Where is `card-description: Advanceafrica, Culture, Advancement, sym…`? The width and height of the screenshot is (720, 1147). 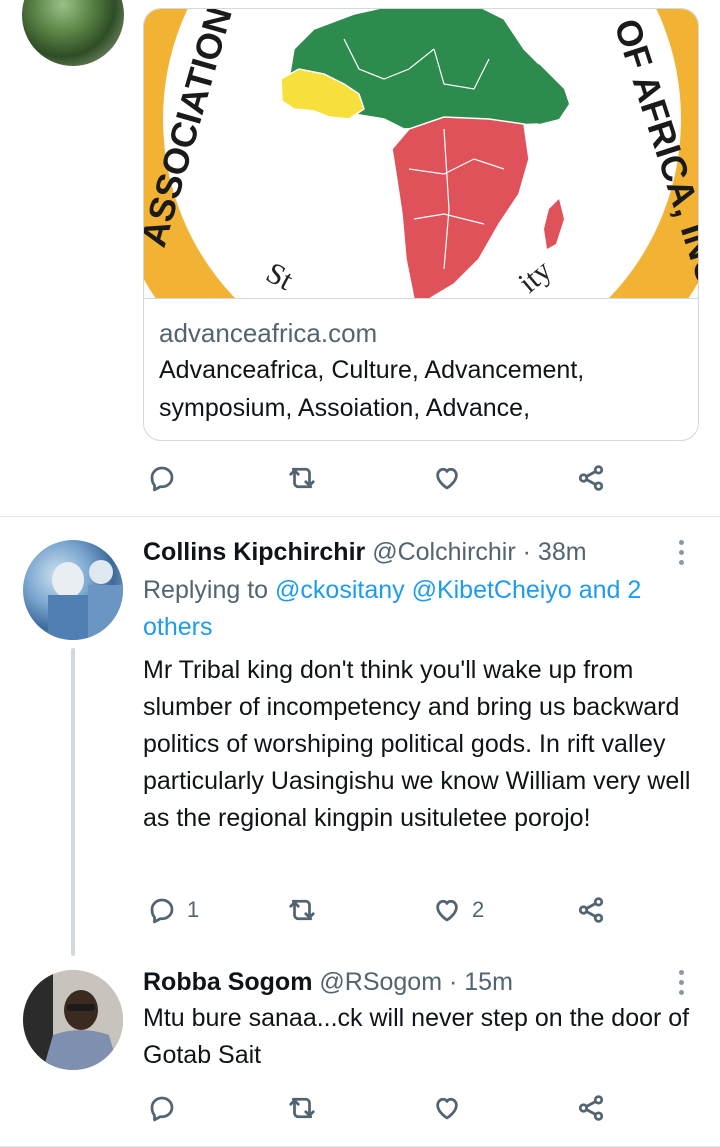
card-description: Advanceafrica, Culture, Advancement, sym… is located at coordinates (372, 389).